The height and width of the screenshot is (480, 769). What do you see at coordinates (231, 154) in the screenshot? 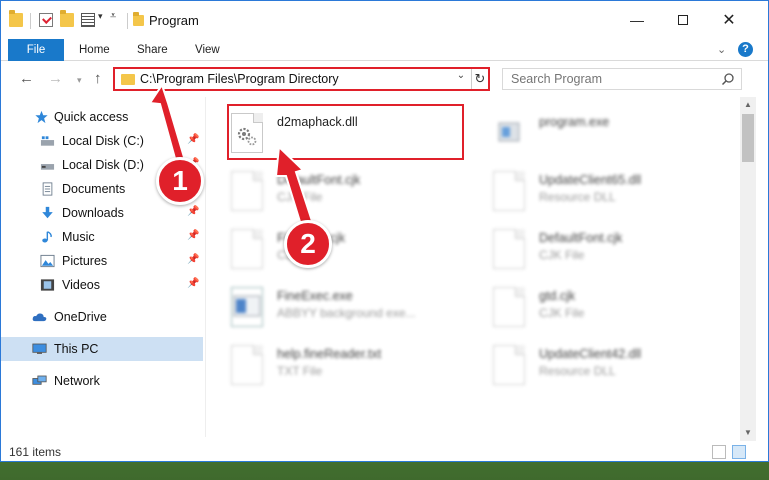
I see `annotation-arrows` at bounding box center [231, 154].